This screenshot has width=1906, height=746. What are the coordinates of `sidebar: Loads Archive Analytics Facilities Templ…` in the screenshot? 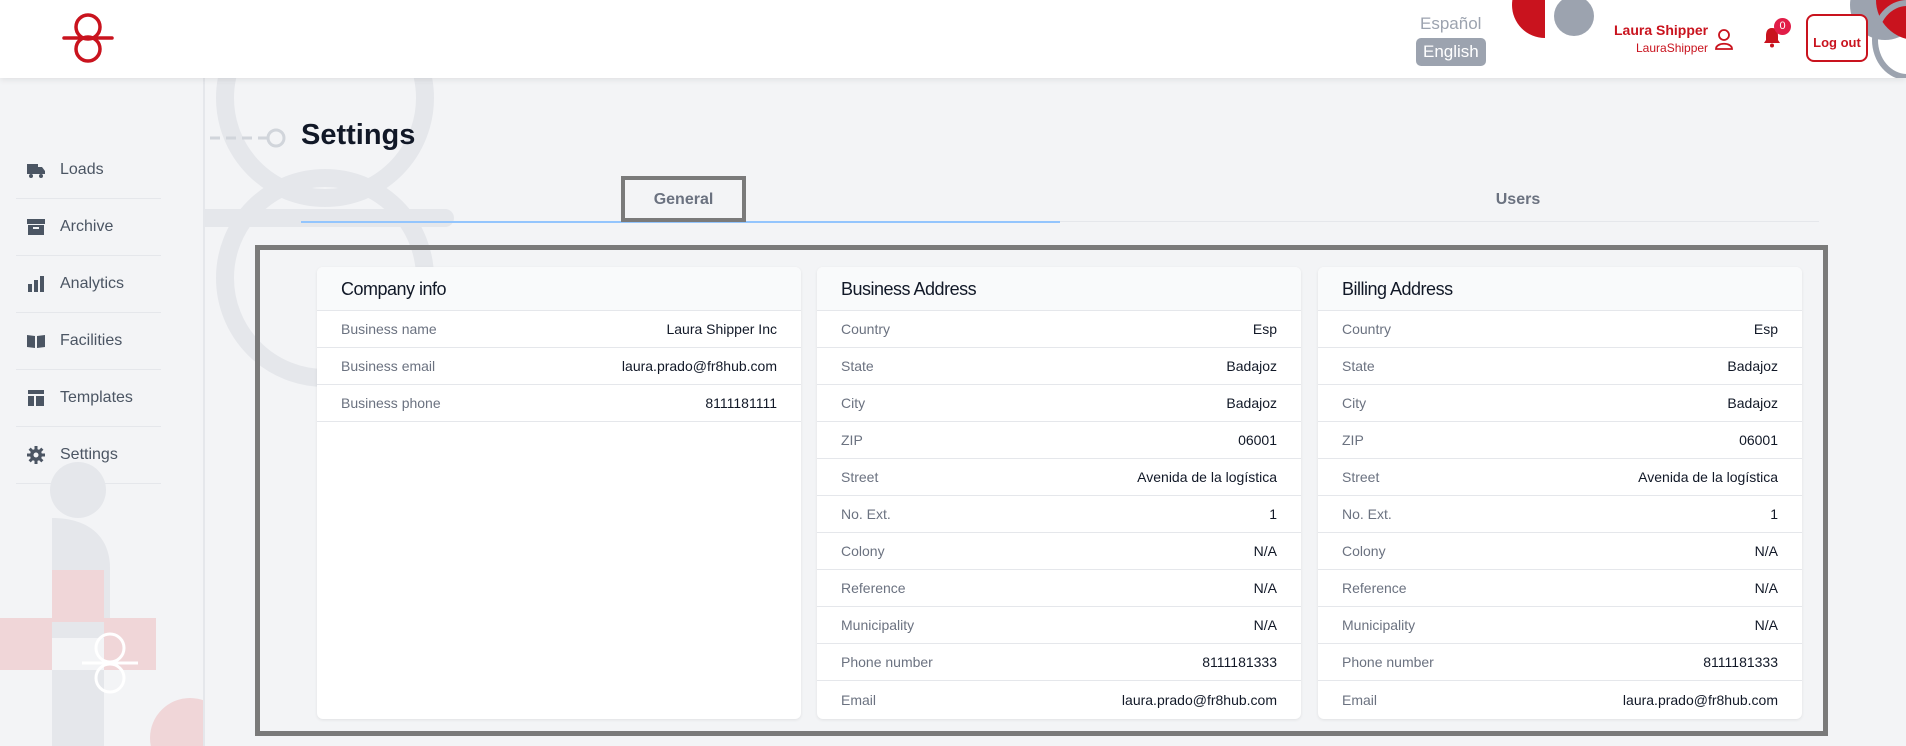 It's located at (102, 412).